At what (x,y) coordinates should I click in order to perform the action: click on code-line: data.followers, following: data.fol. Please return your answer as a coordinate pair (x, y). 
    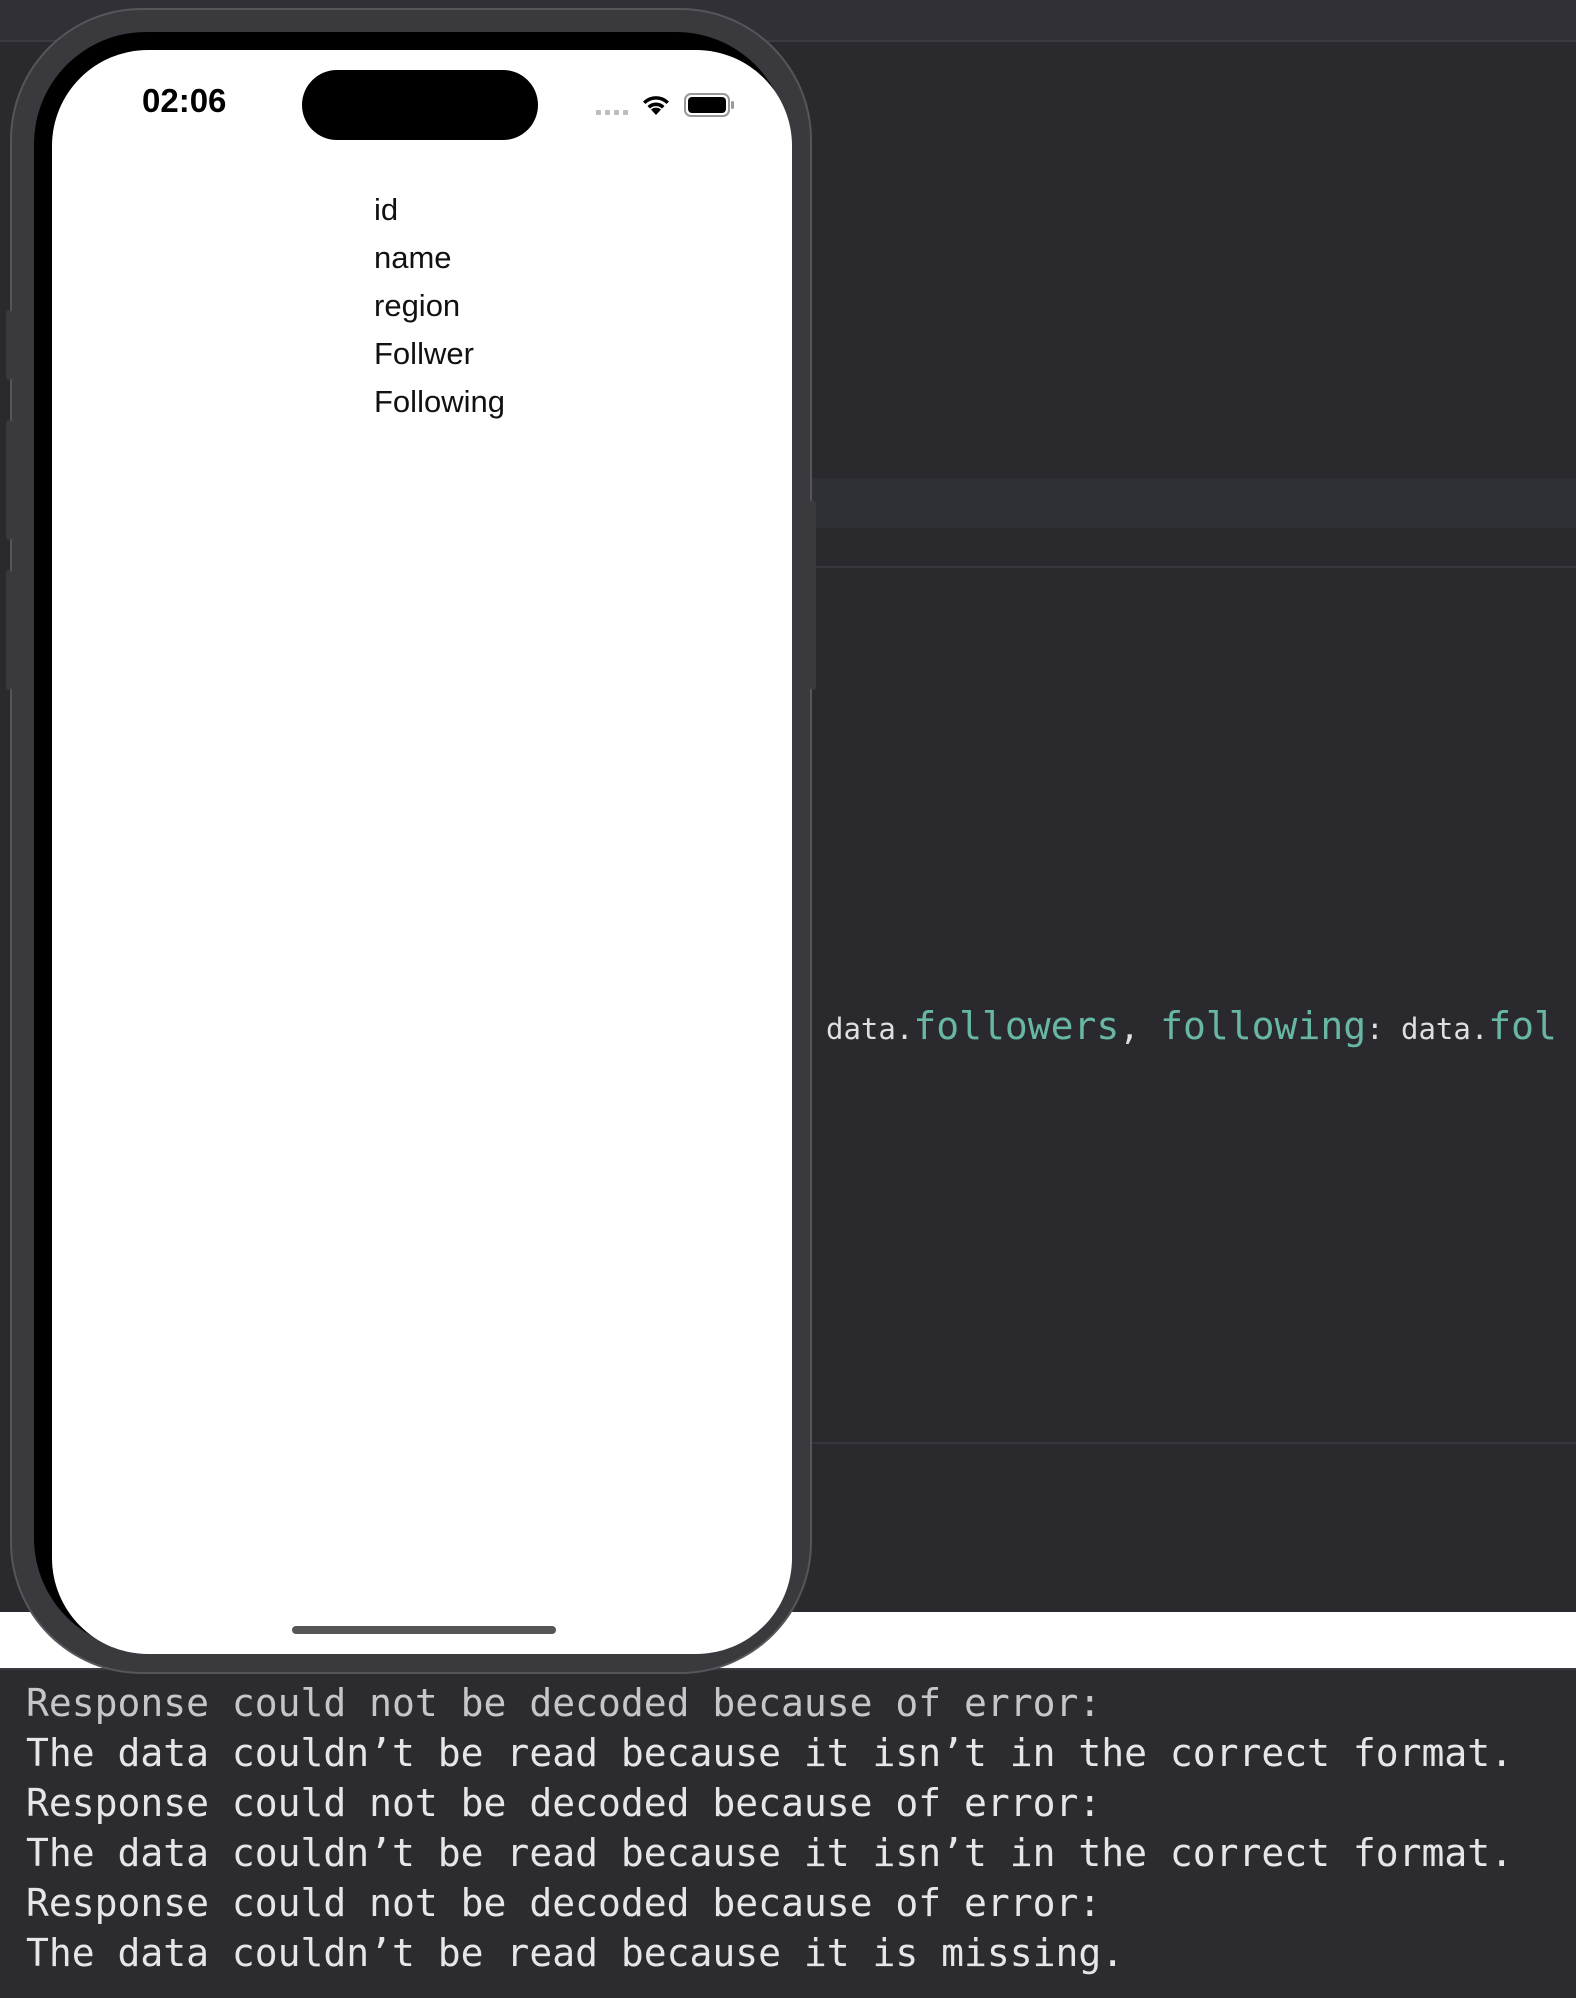
    Looking at the image, I should click on (1191, 1026).